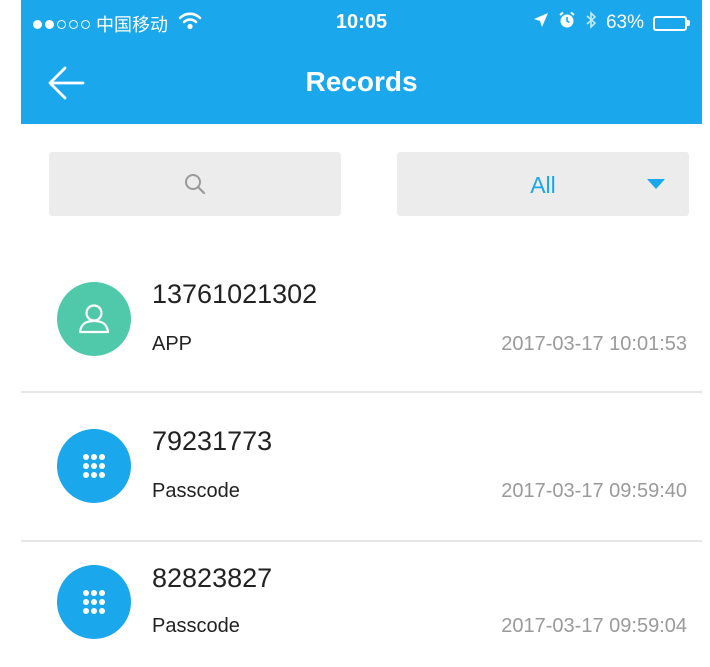 The width and height of the screenshot is (710, 667). I want to click on battery-icon, so click(671, 23).